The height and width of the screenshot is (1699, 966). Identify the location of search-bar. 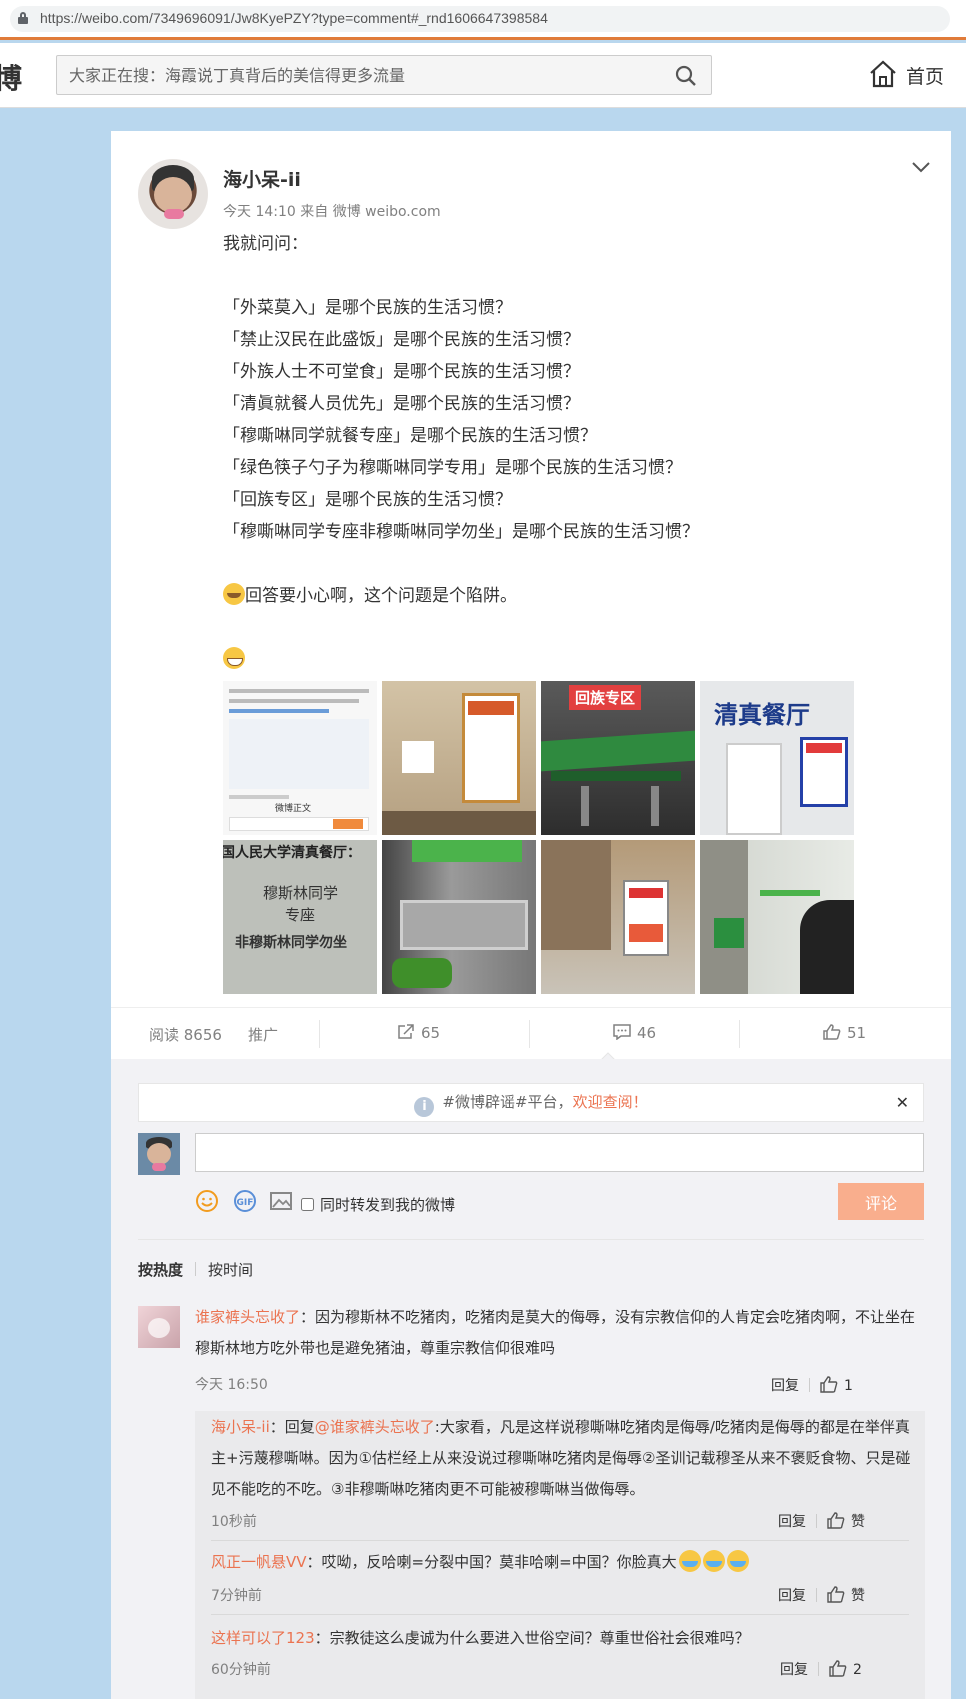
(384, 75).